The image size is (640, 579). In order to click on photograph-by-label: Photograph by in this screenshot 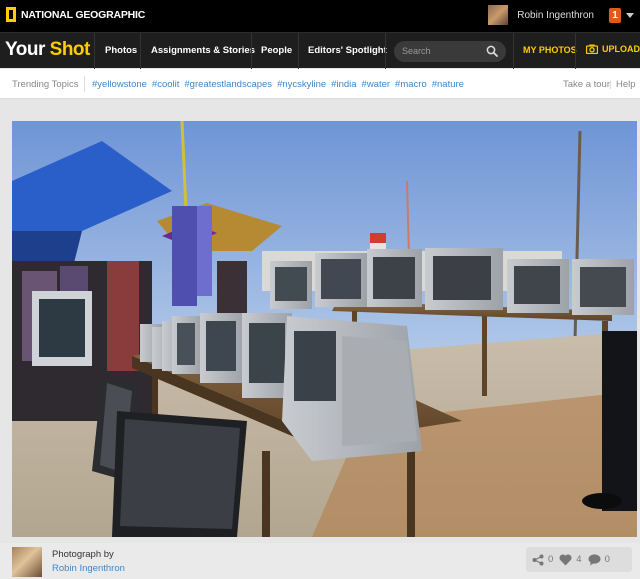, I will do `click(83, 554)`.